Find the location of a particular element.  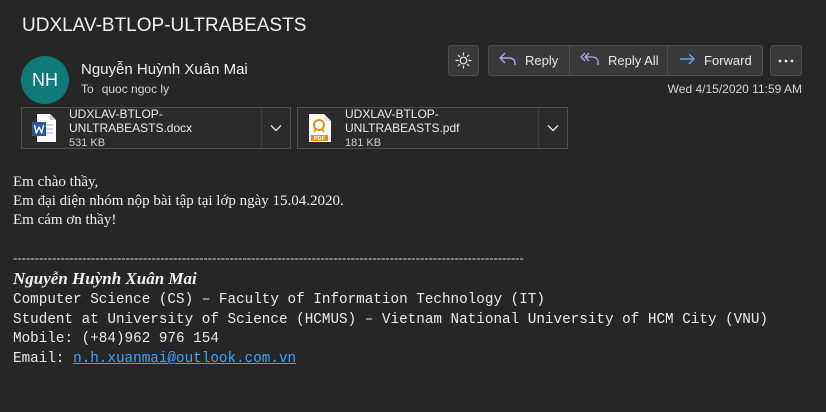

reply-all-button: Reply All is located at coordinates (619, 60).